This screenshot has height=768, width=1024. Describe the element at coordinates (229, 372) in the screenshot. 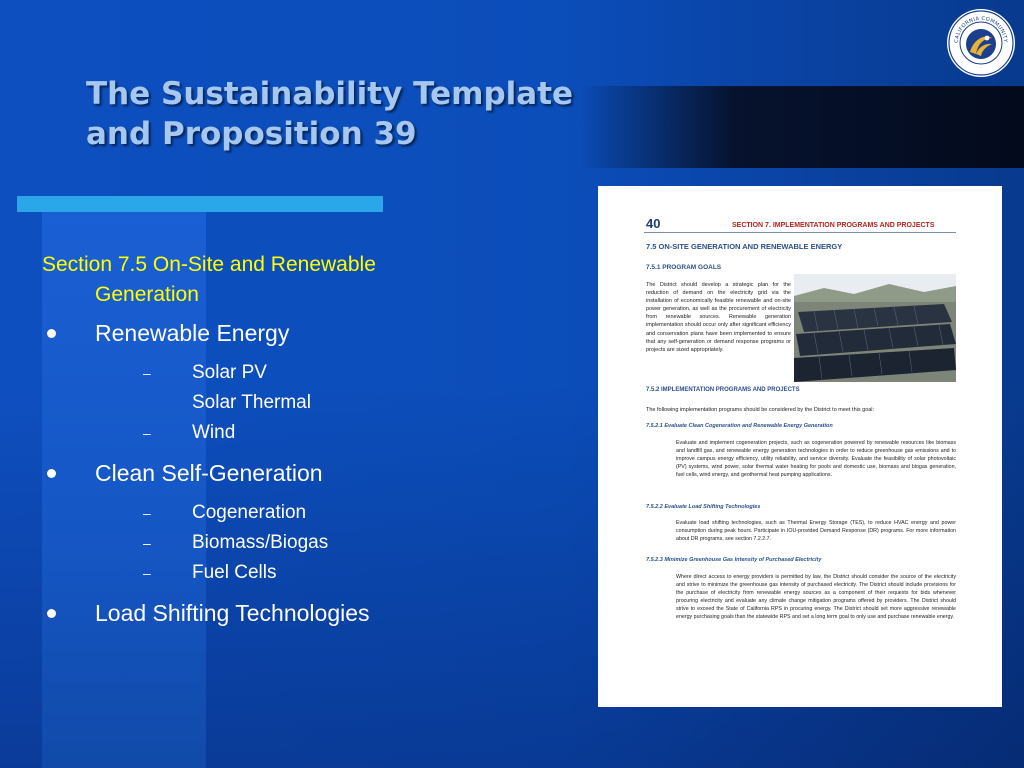

I see `sub-bullet-label: Solar PV` at that location.